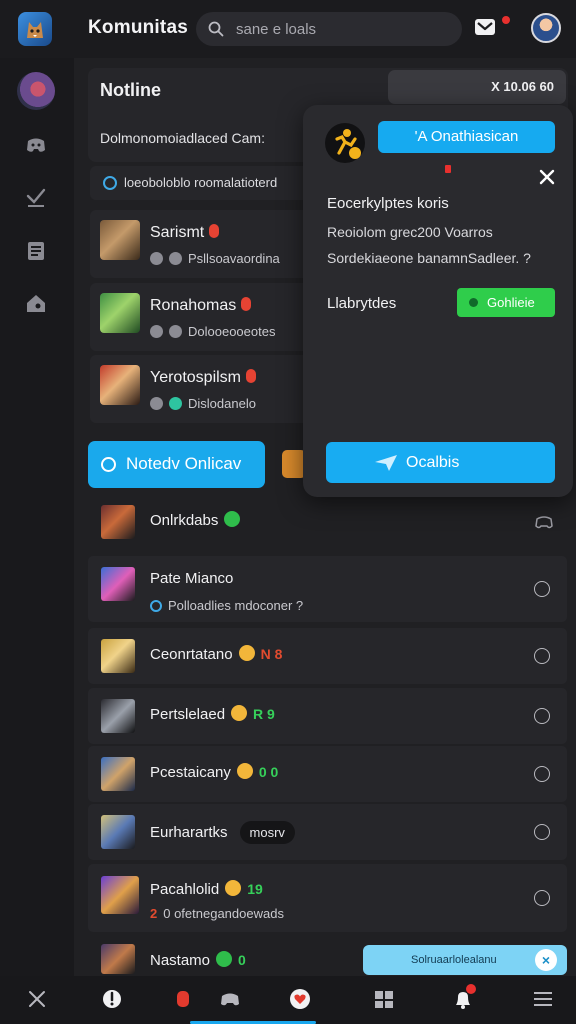 Image resolution: width=576 pixels, height=1024 pixels. Describe the element at coordinates (36, 251) in the screenshot. I see `list-icon` at that location.